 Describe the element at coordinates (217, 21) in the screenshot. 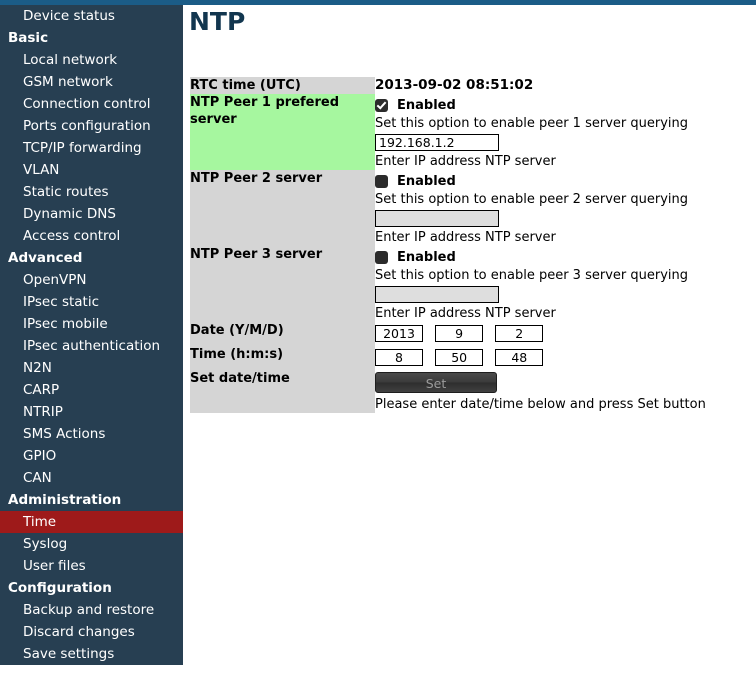

I see `page-title: NTP` at that location.